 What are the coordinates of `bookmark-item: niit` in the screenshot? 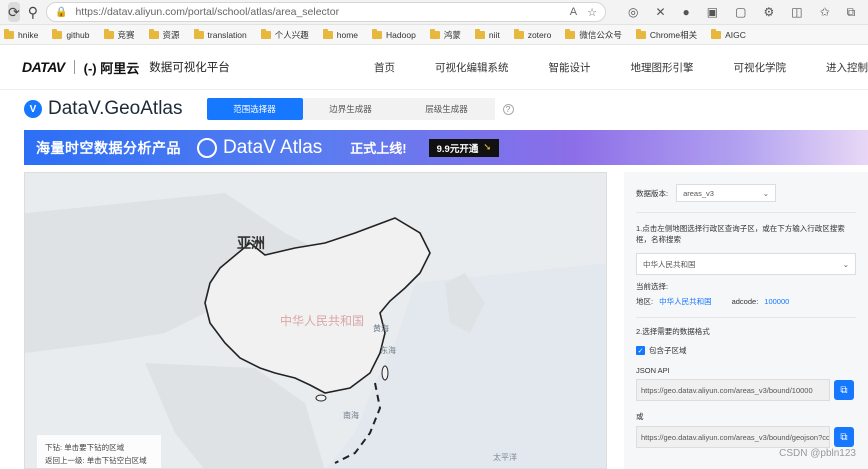 It's located at (487, 34).